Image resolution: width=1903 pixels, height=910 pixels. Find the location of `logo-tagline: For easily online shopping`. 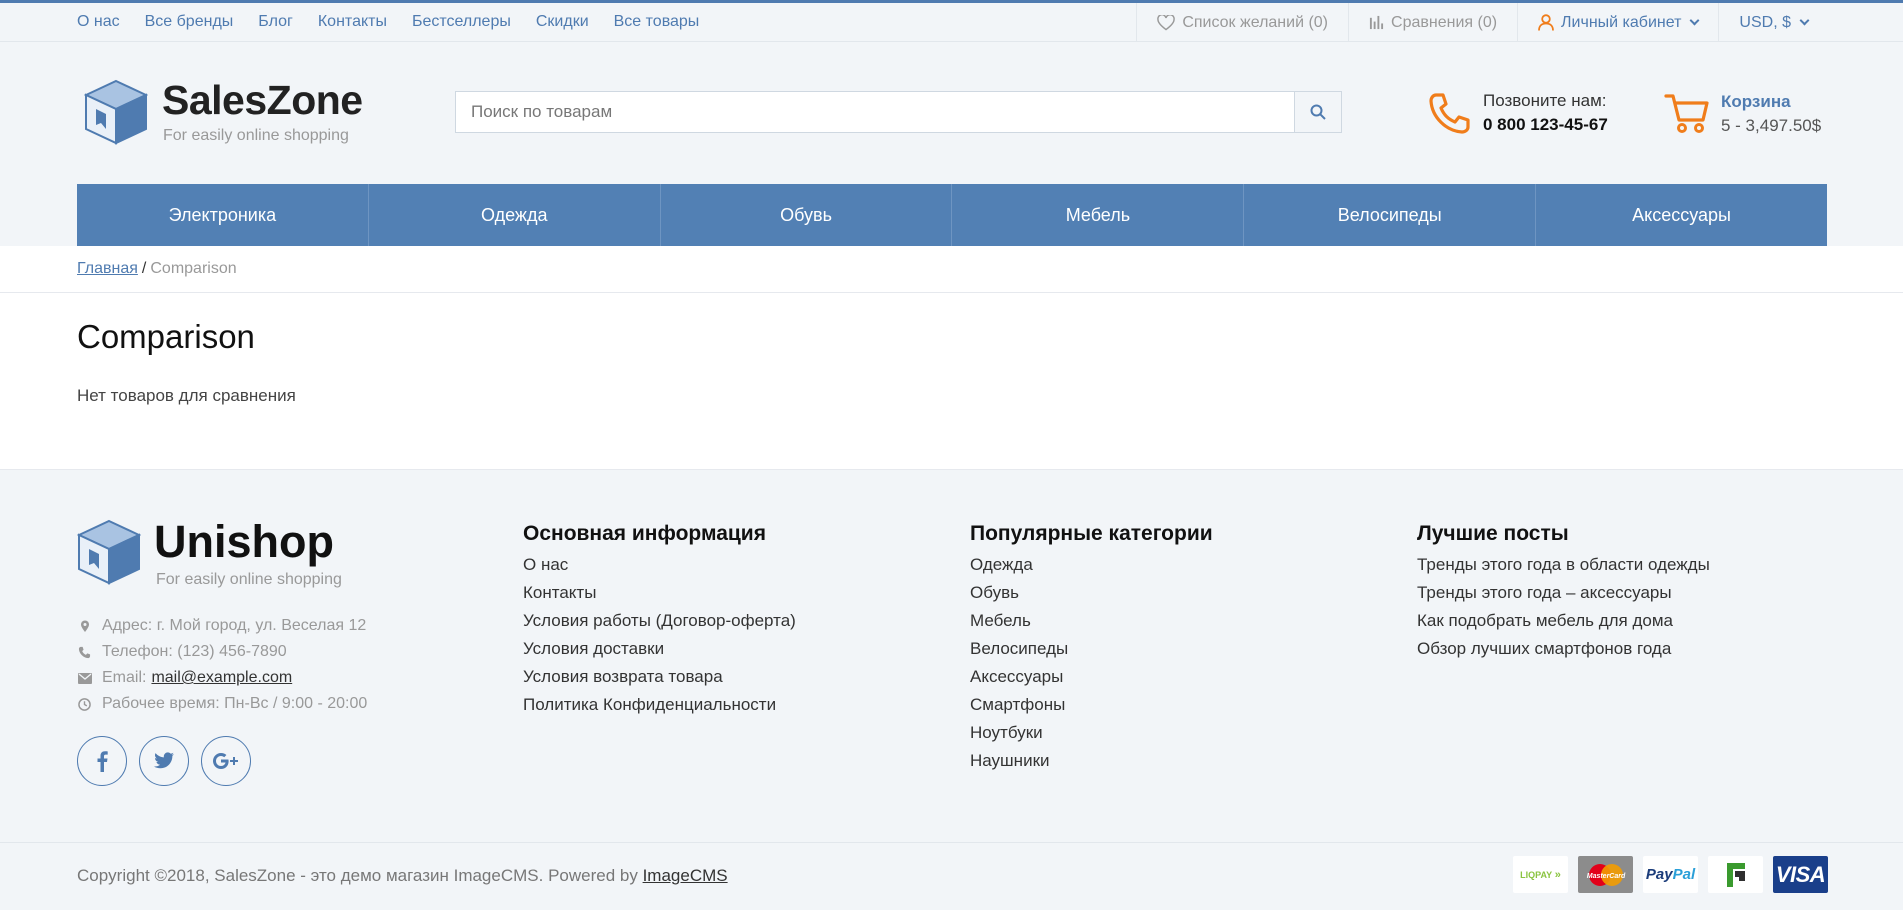

logo-tagline: For easily online shopping is located at coordinates (256, 135).